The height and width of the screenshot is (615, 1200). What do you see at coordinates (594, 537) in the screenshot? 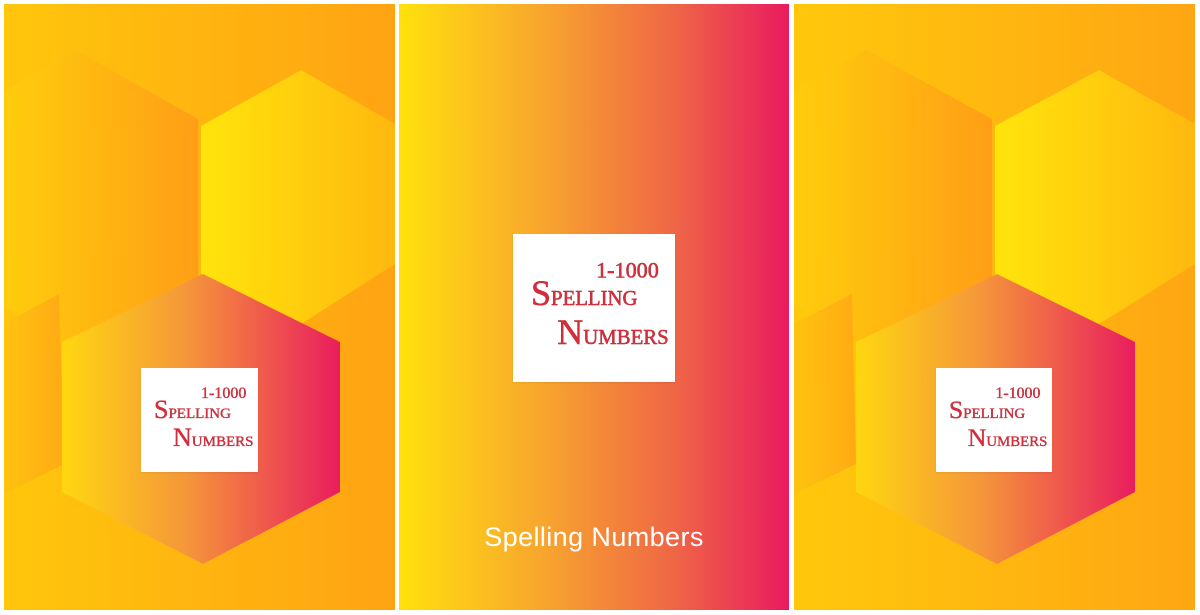
I see `app-title: Spelling Numbers` at bounding box center [594, 537].